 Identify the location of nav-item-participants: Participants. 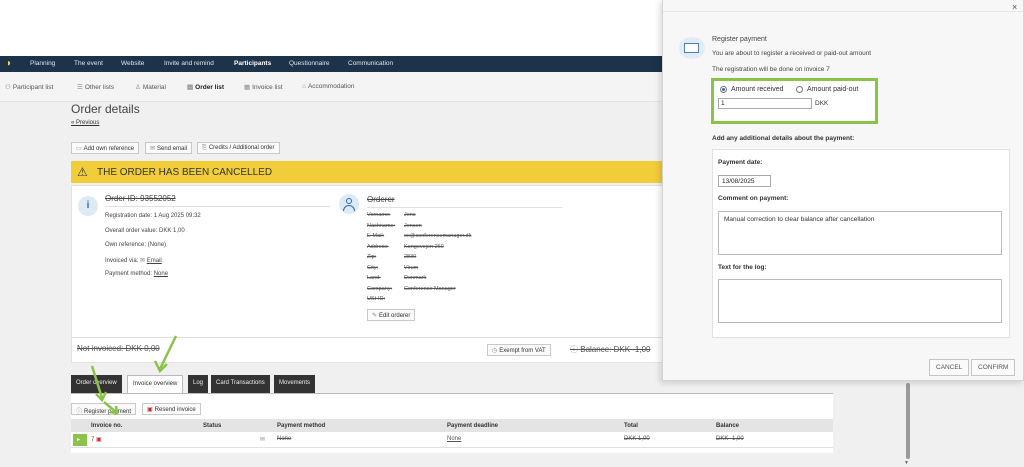
(252, 63).